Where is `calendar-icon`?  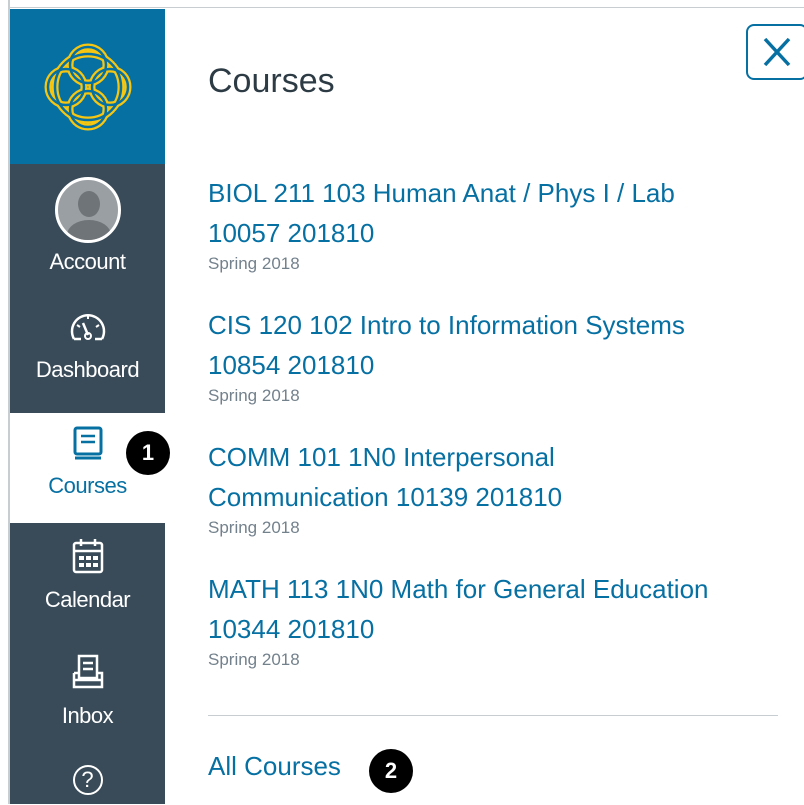 calendar-icon is located at coordinates (87, 556).